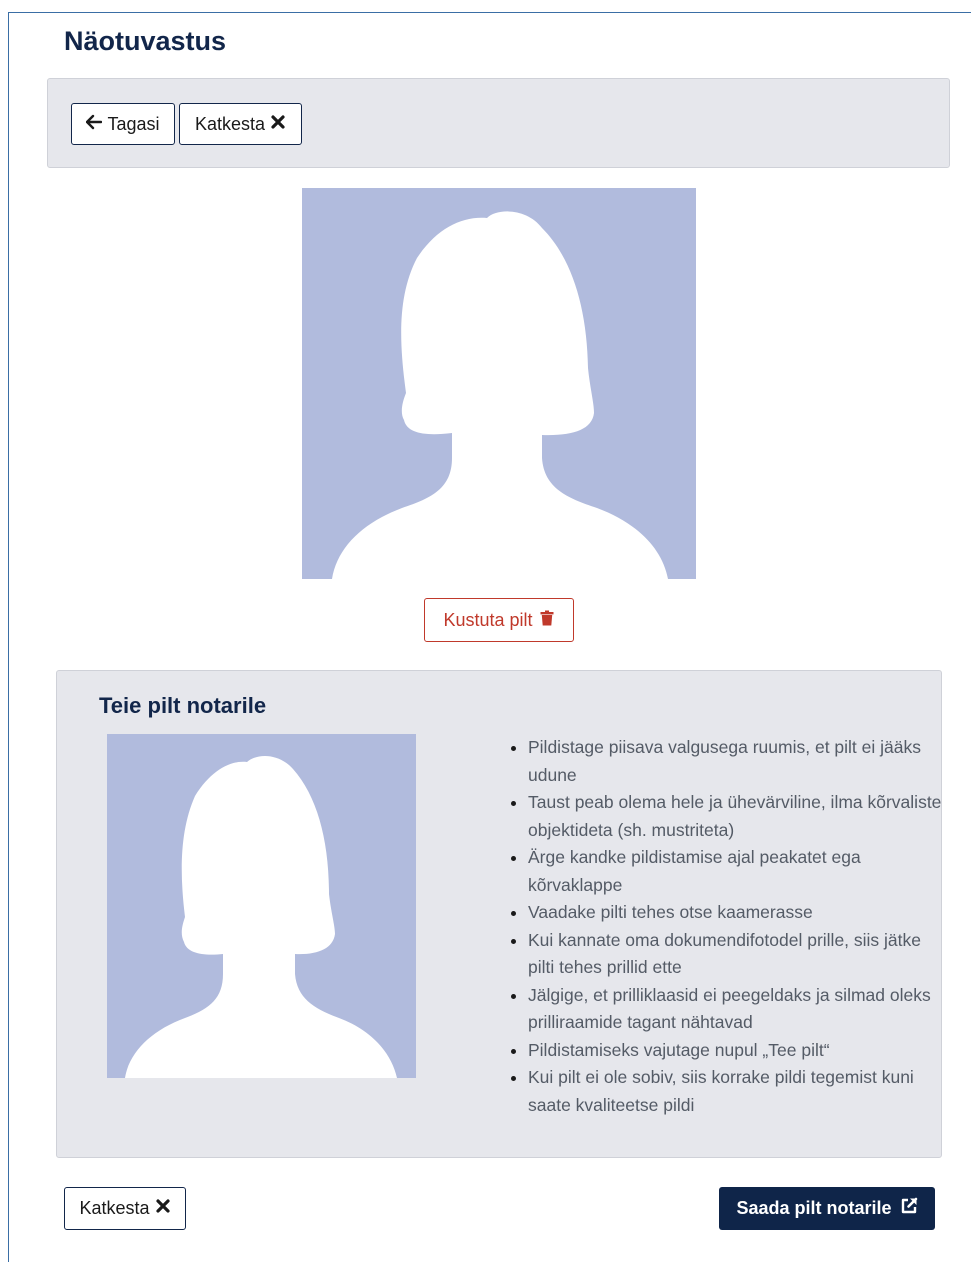  What do you see at coordinates (498, 123) in the screenshot?
I see `toolbar: Tagasi Katkesta` at bounding box center [498, 123].